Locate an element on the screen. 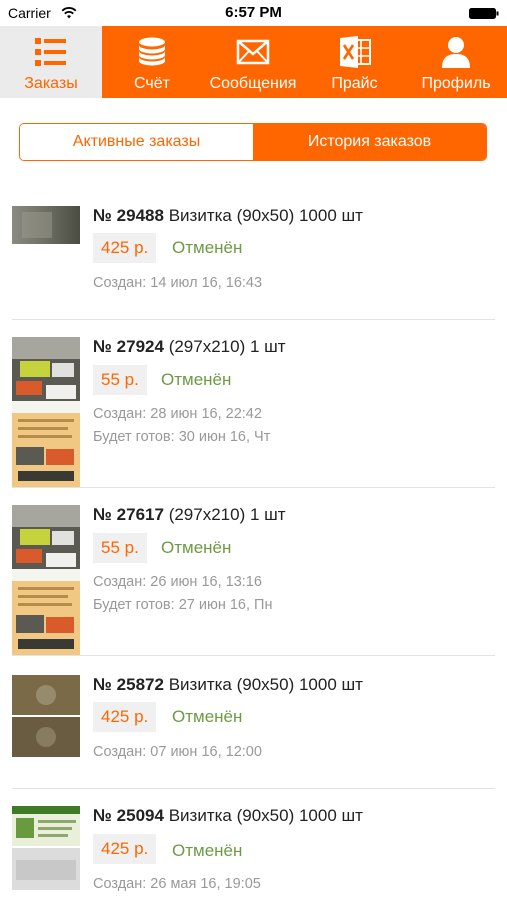  tab-price-label: Прайс is located at coordinates (354, 83).